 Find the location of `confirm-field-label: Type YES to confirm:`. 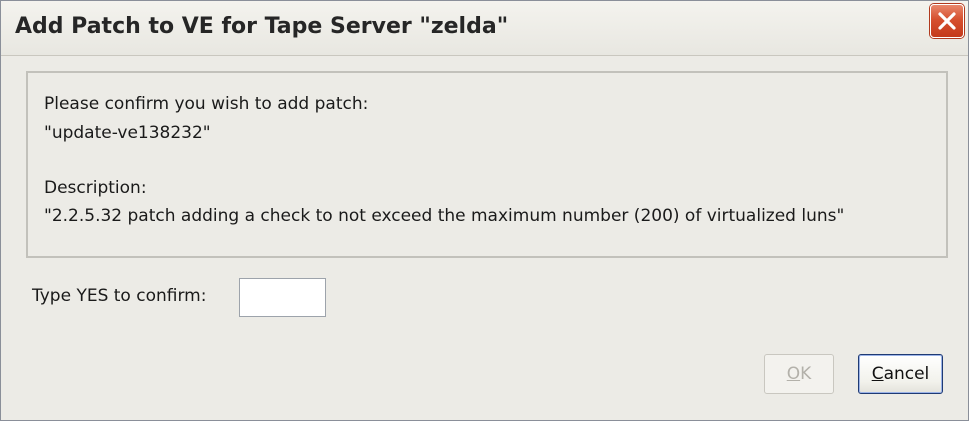

confirm-field-label: Type YES to confirm: is located at coordinates (119, 296).